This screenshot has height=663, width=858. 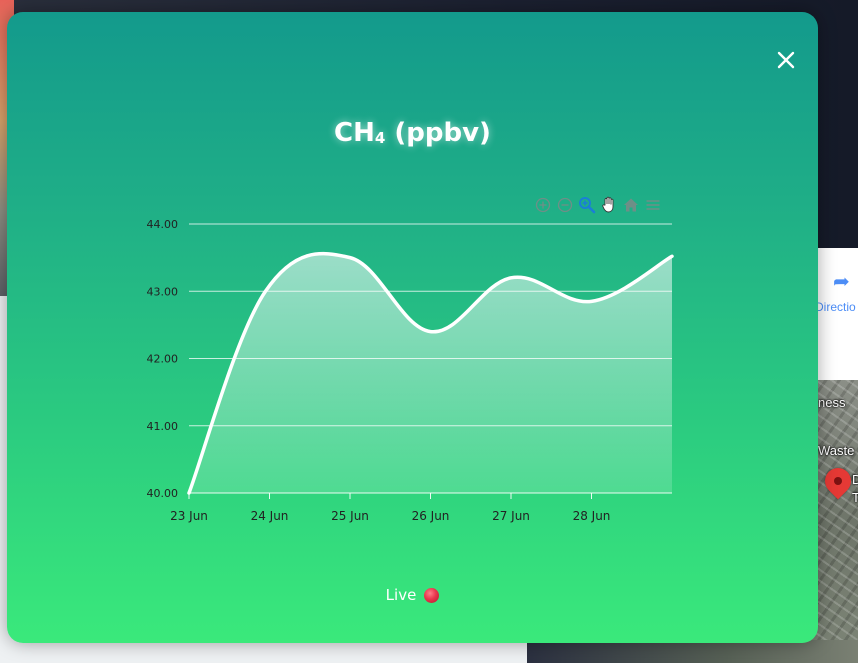 I want to click on y-tick-label: 42.00, so click(x=163, y=359).